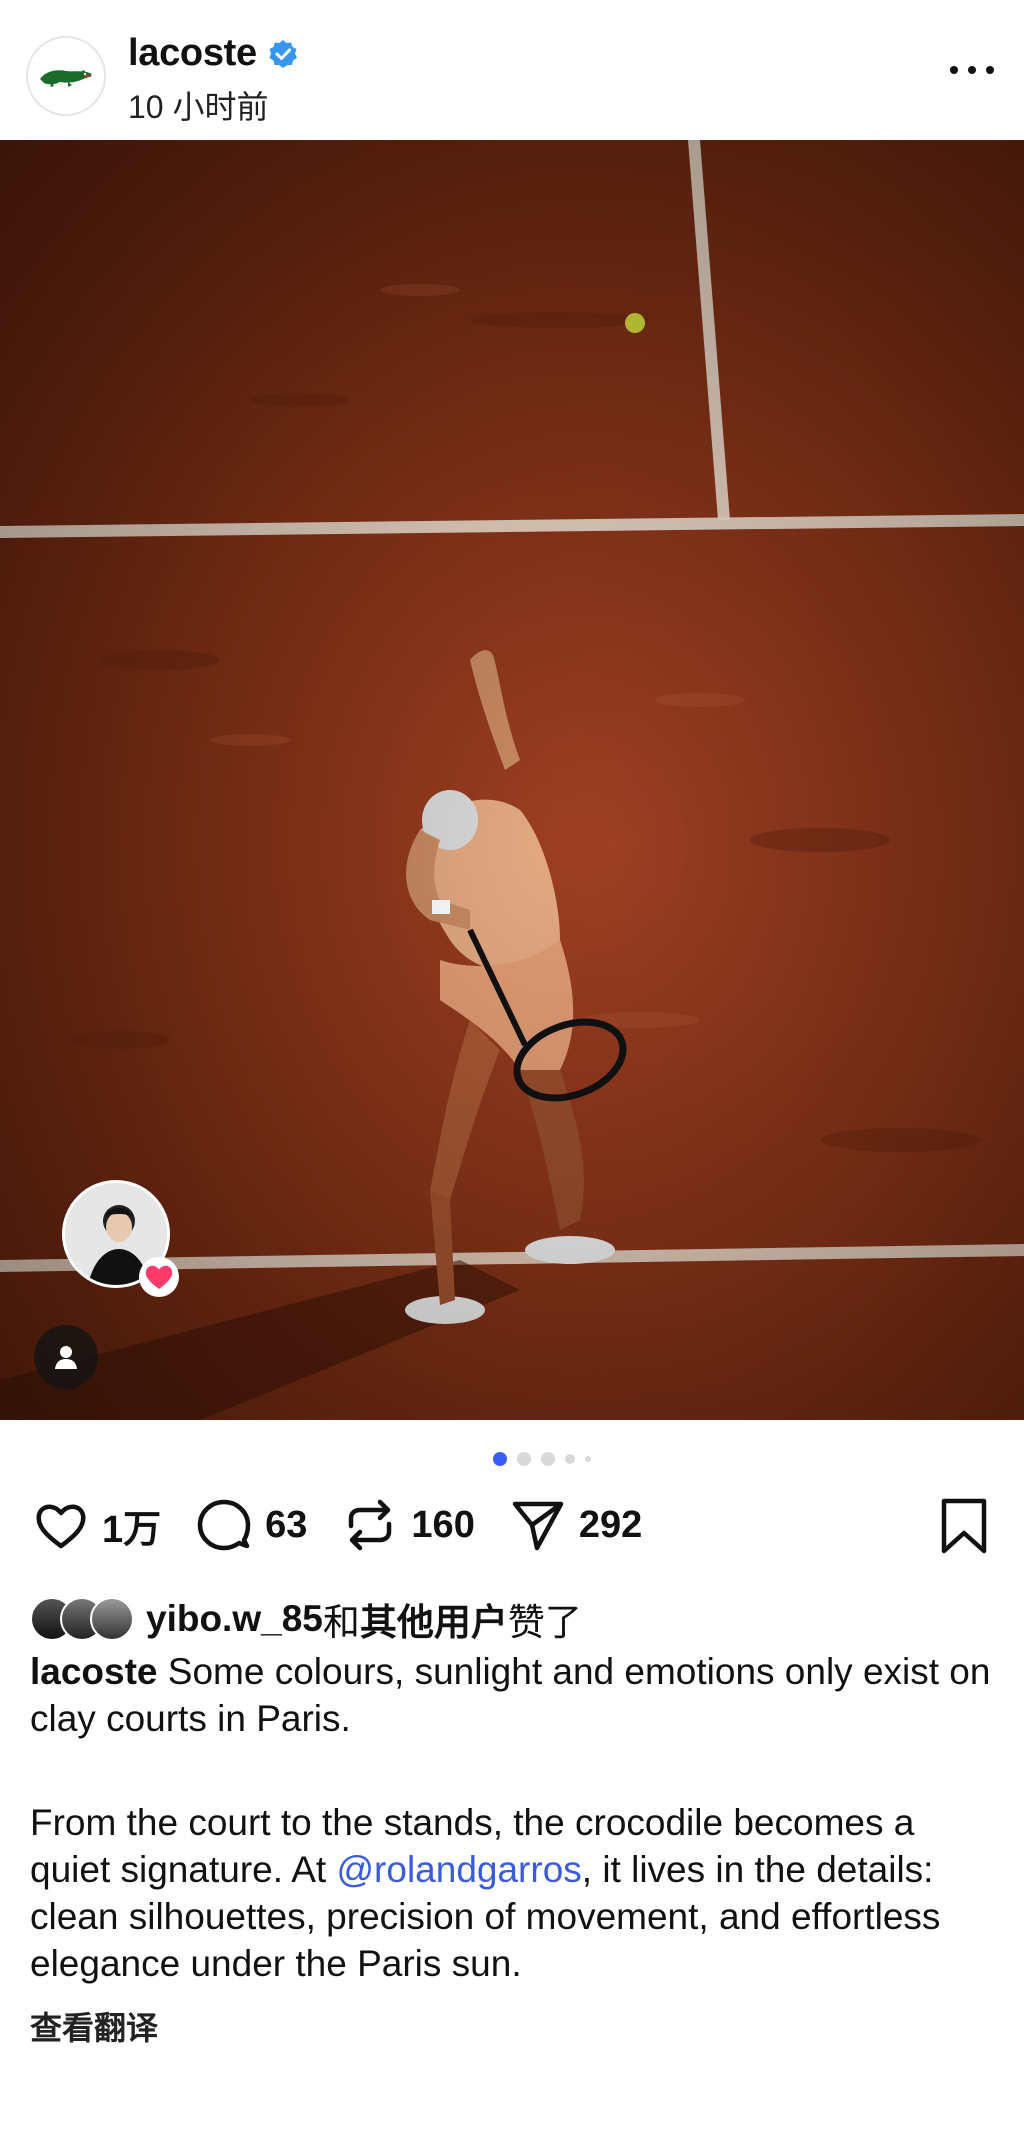 The width and height of the screenshot is (1024, 2155). What do you see at coordinates (96, 1525) in the screenshot?
I see `like-button: 1万` at bounding box center [96, 1525].